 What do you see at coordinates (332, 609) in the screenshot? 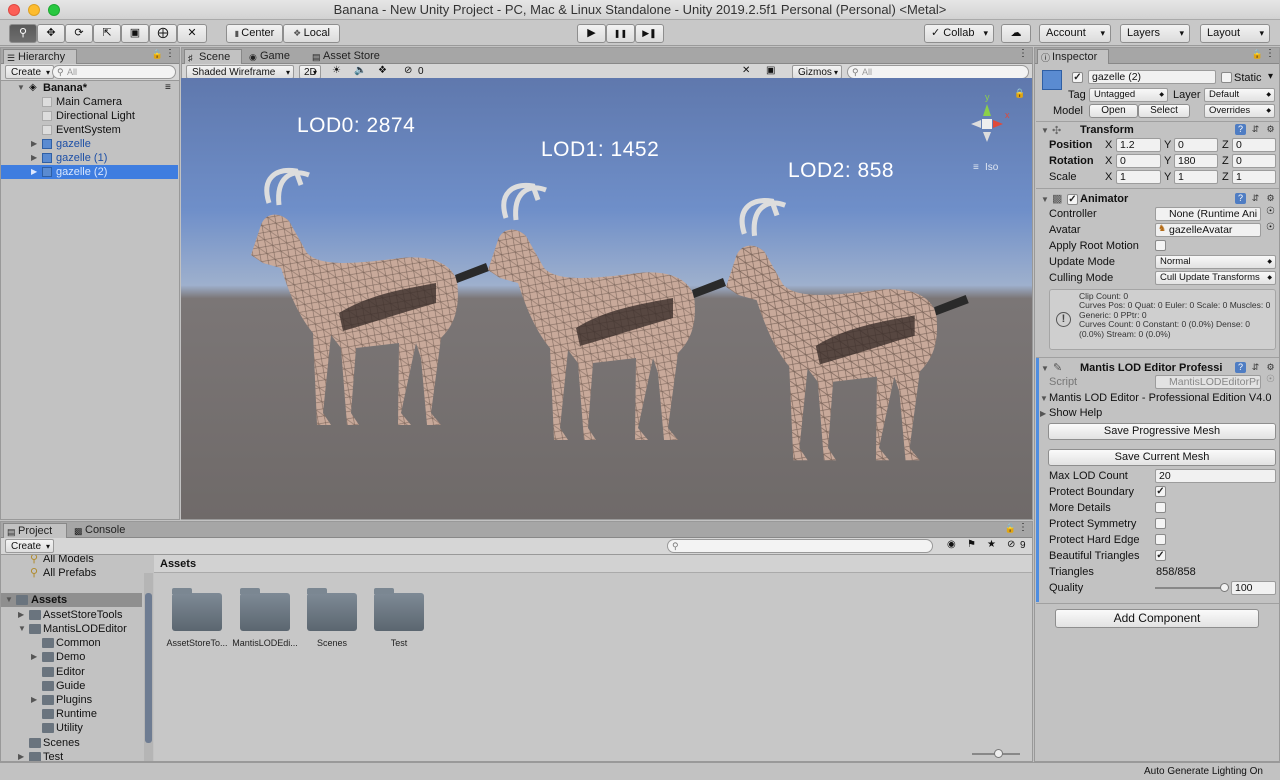
I see `folder-scenes-icon` at bounding box center [332, 609].